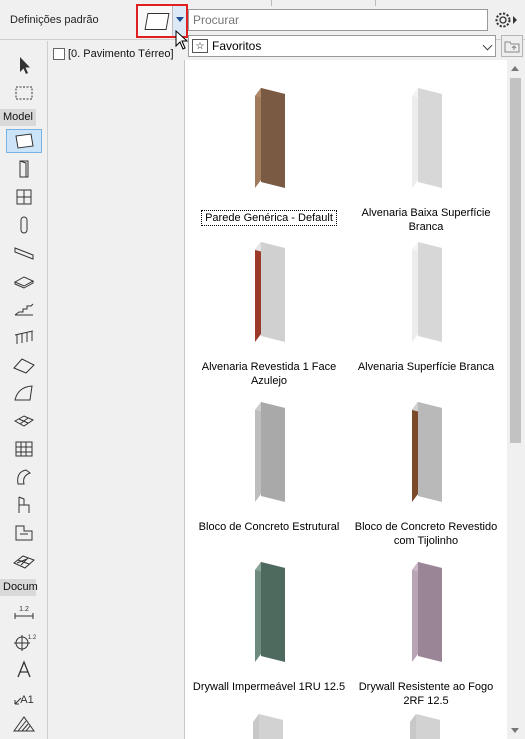 Image resolution: width=525 pixels, height=739 pixels. What do you see at coordinates (342, 46) in the screenshot?
I see `favorites-folder-select: ☆ Favoritos` at bounding box center [342, 46].